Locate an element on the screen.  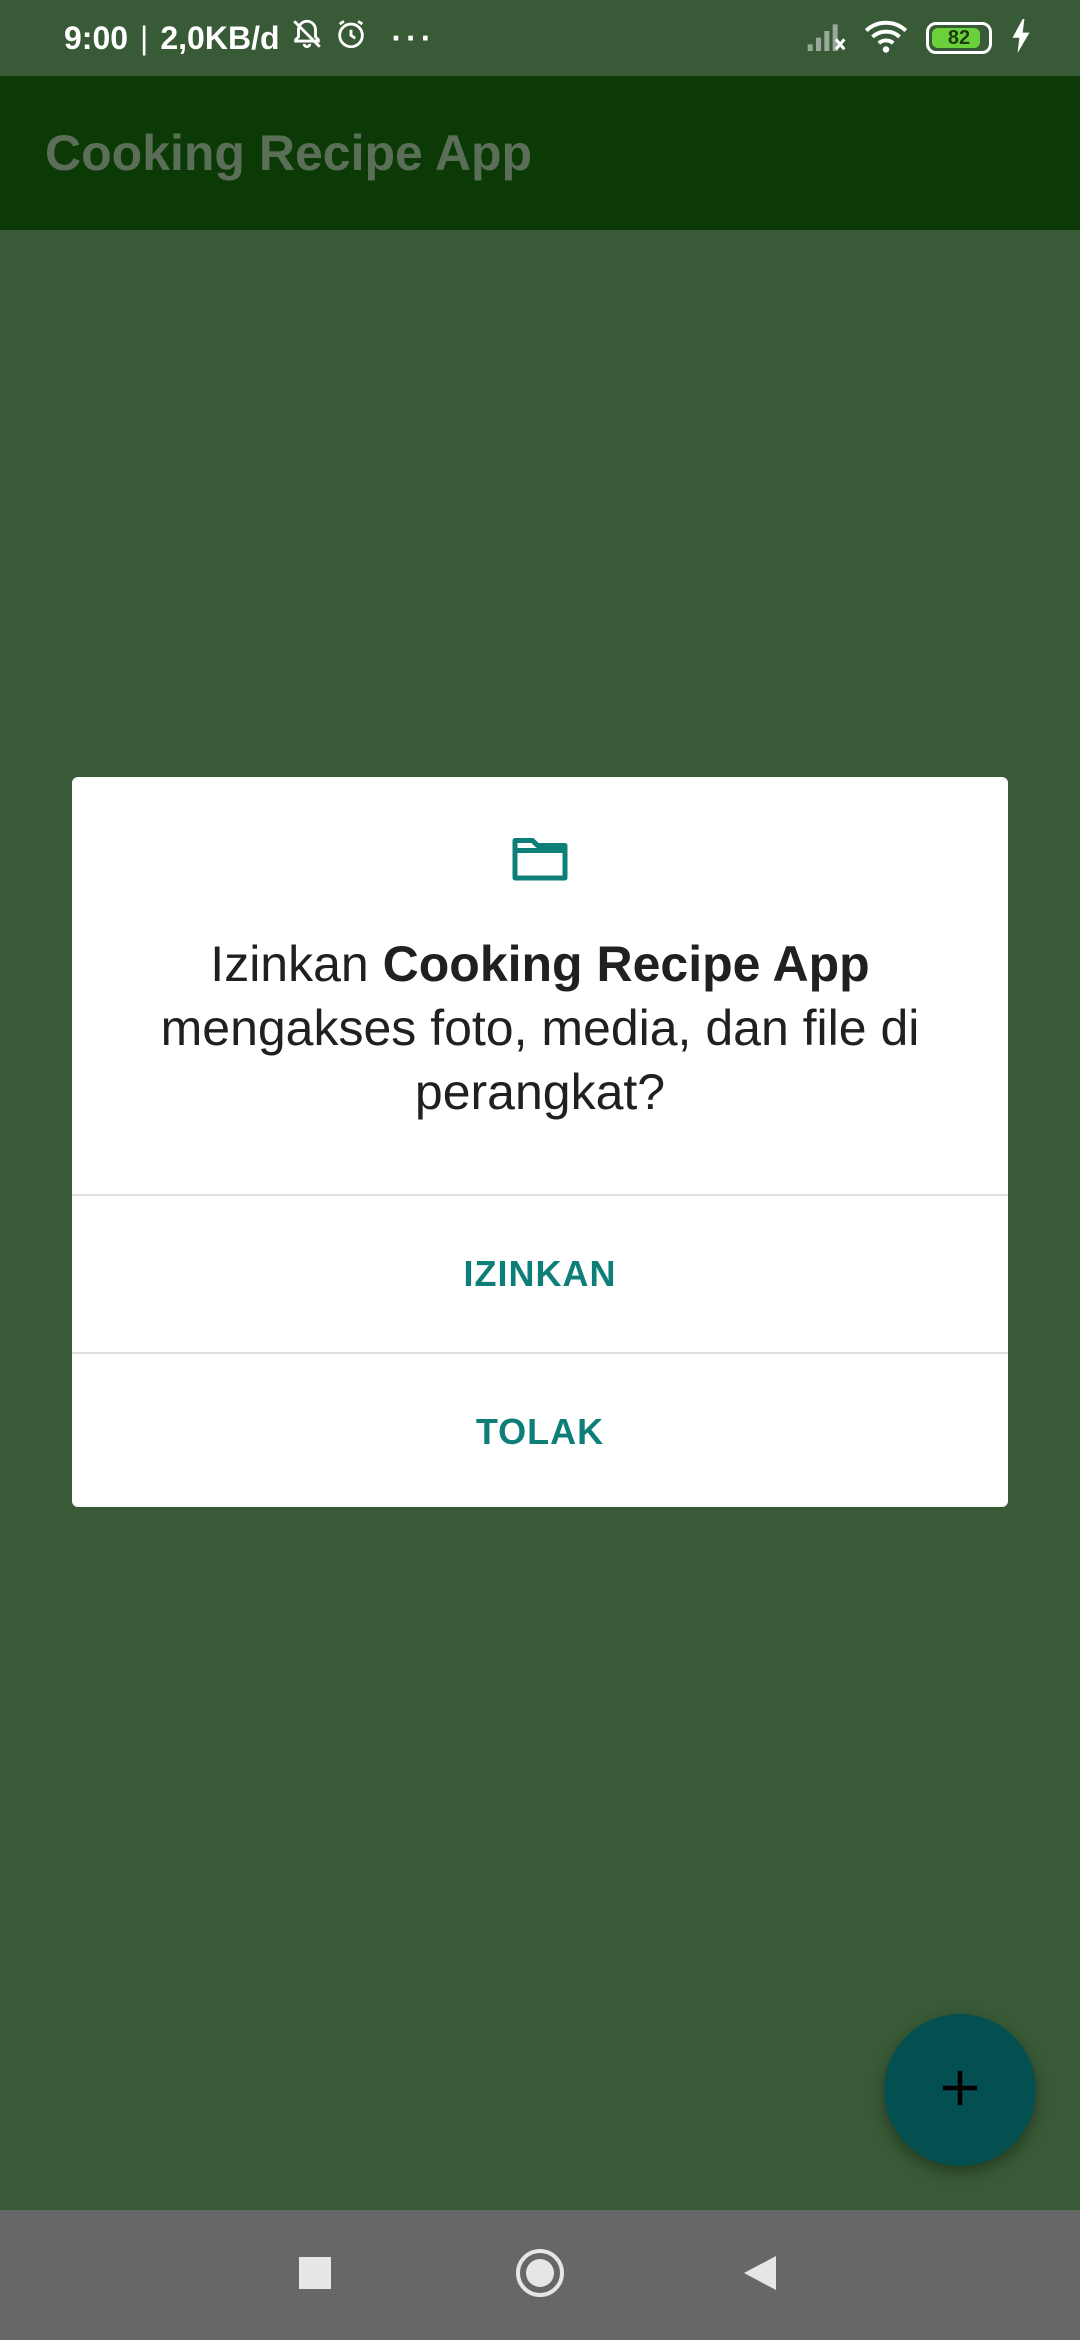
back-triangle-icon is located at coordinates (760, 2275).